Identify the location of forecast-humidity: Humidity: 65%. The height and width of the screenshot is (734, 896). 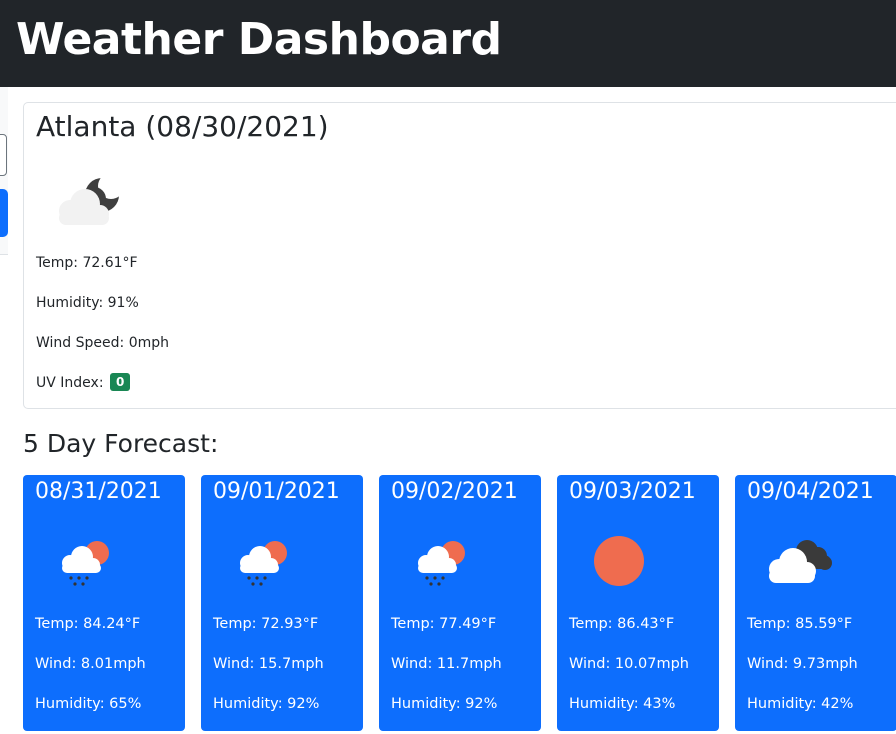
(88, 704).